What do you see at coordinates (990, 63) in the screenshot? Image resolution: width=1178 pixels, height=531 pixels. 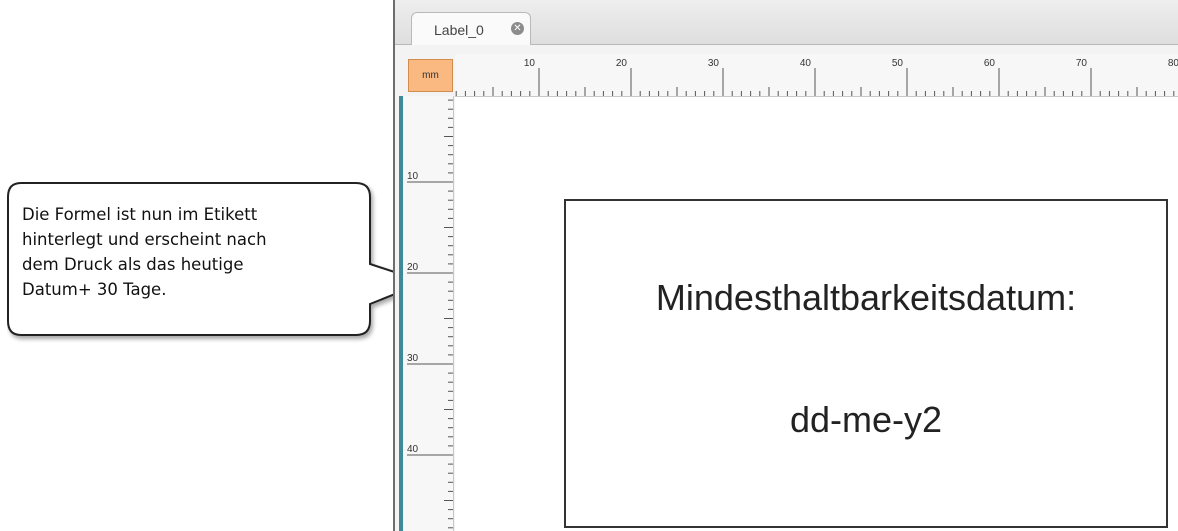 I see `ruler-label: 60` at bounding box center [990, 63].